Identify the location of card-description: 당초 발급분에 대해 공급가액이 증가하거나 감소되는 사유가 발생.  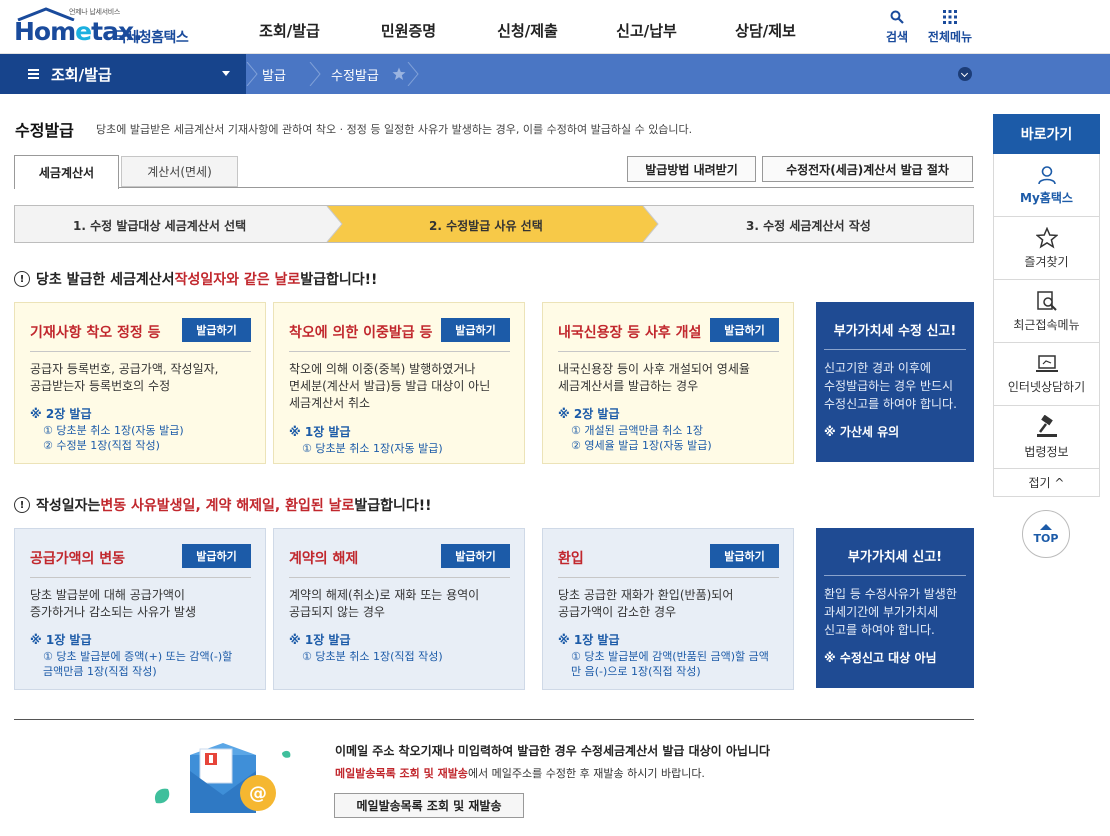
(113, 603).